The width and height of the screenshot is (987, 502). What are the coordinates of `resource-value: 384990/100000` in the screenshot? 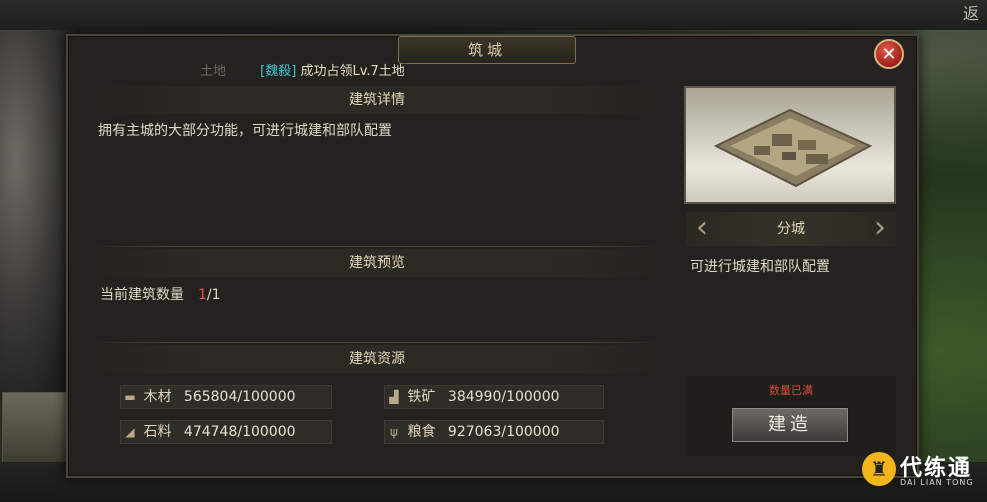 It's located at (503, 397).